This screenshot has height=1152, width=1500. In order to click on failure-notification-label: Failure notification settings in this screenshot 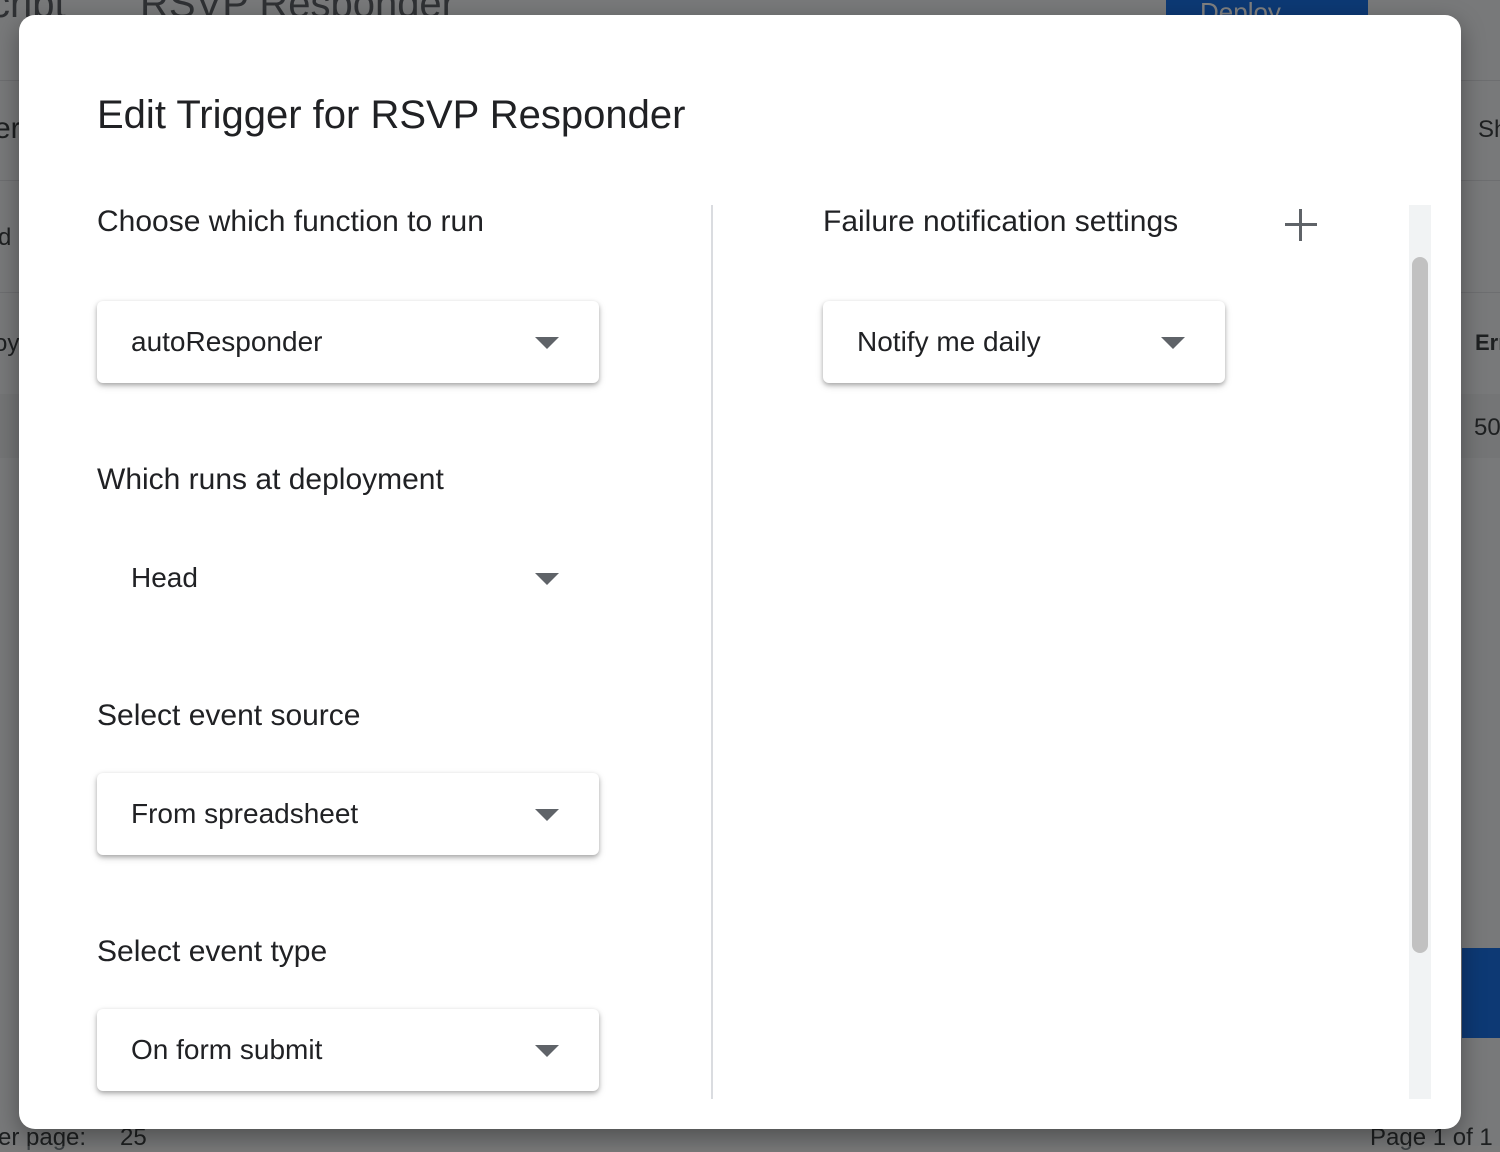, I will do `click(1001, 221)`.